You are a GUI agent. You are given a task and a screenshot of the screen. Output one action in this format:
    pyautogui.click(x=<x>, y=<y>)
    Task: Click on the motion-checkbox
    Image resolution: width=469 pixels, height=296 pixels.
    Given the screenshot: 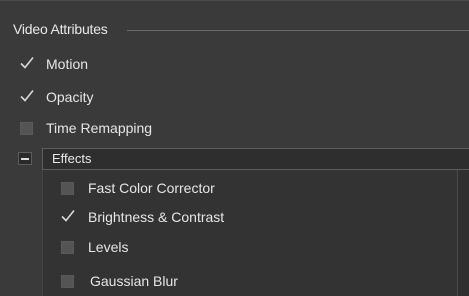 What is the action you would take?
    pyautogui.click(x=27, y=63)
    